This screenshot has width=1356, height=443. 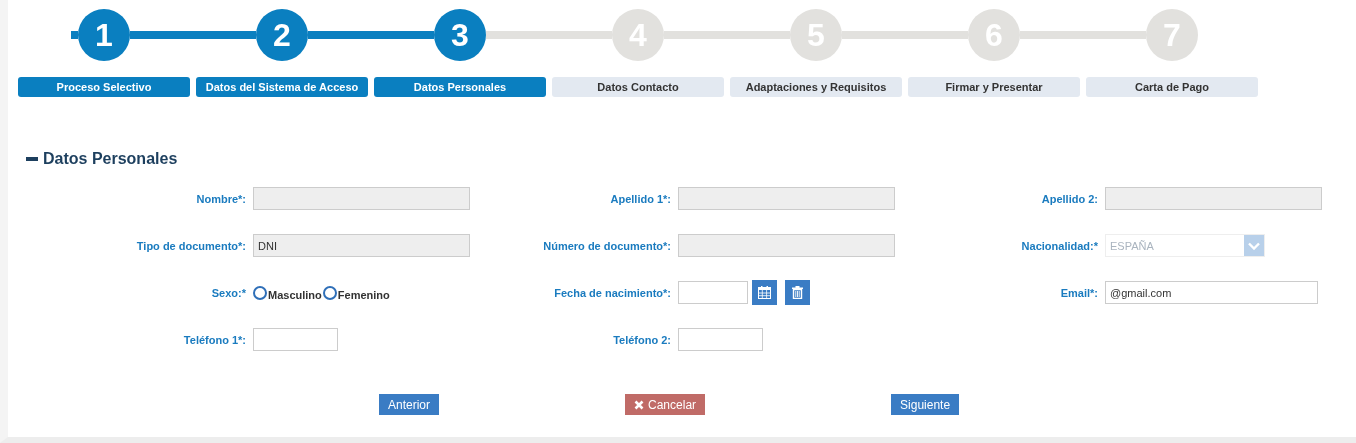 I want to click on step-number: 3, so click(x=460, y=35).